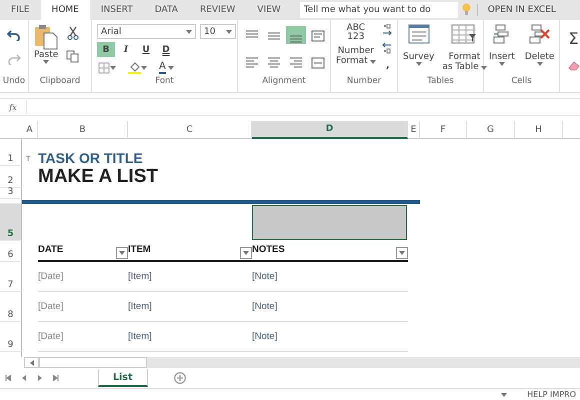 The image size is (580, 400). What do you see at coordinates (107, 67) in the screenshot?
I see `borders-button` at bounding box center [107, 67].